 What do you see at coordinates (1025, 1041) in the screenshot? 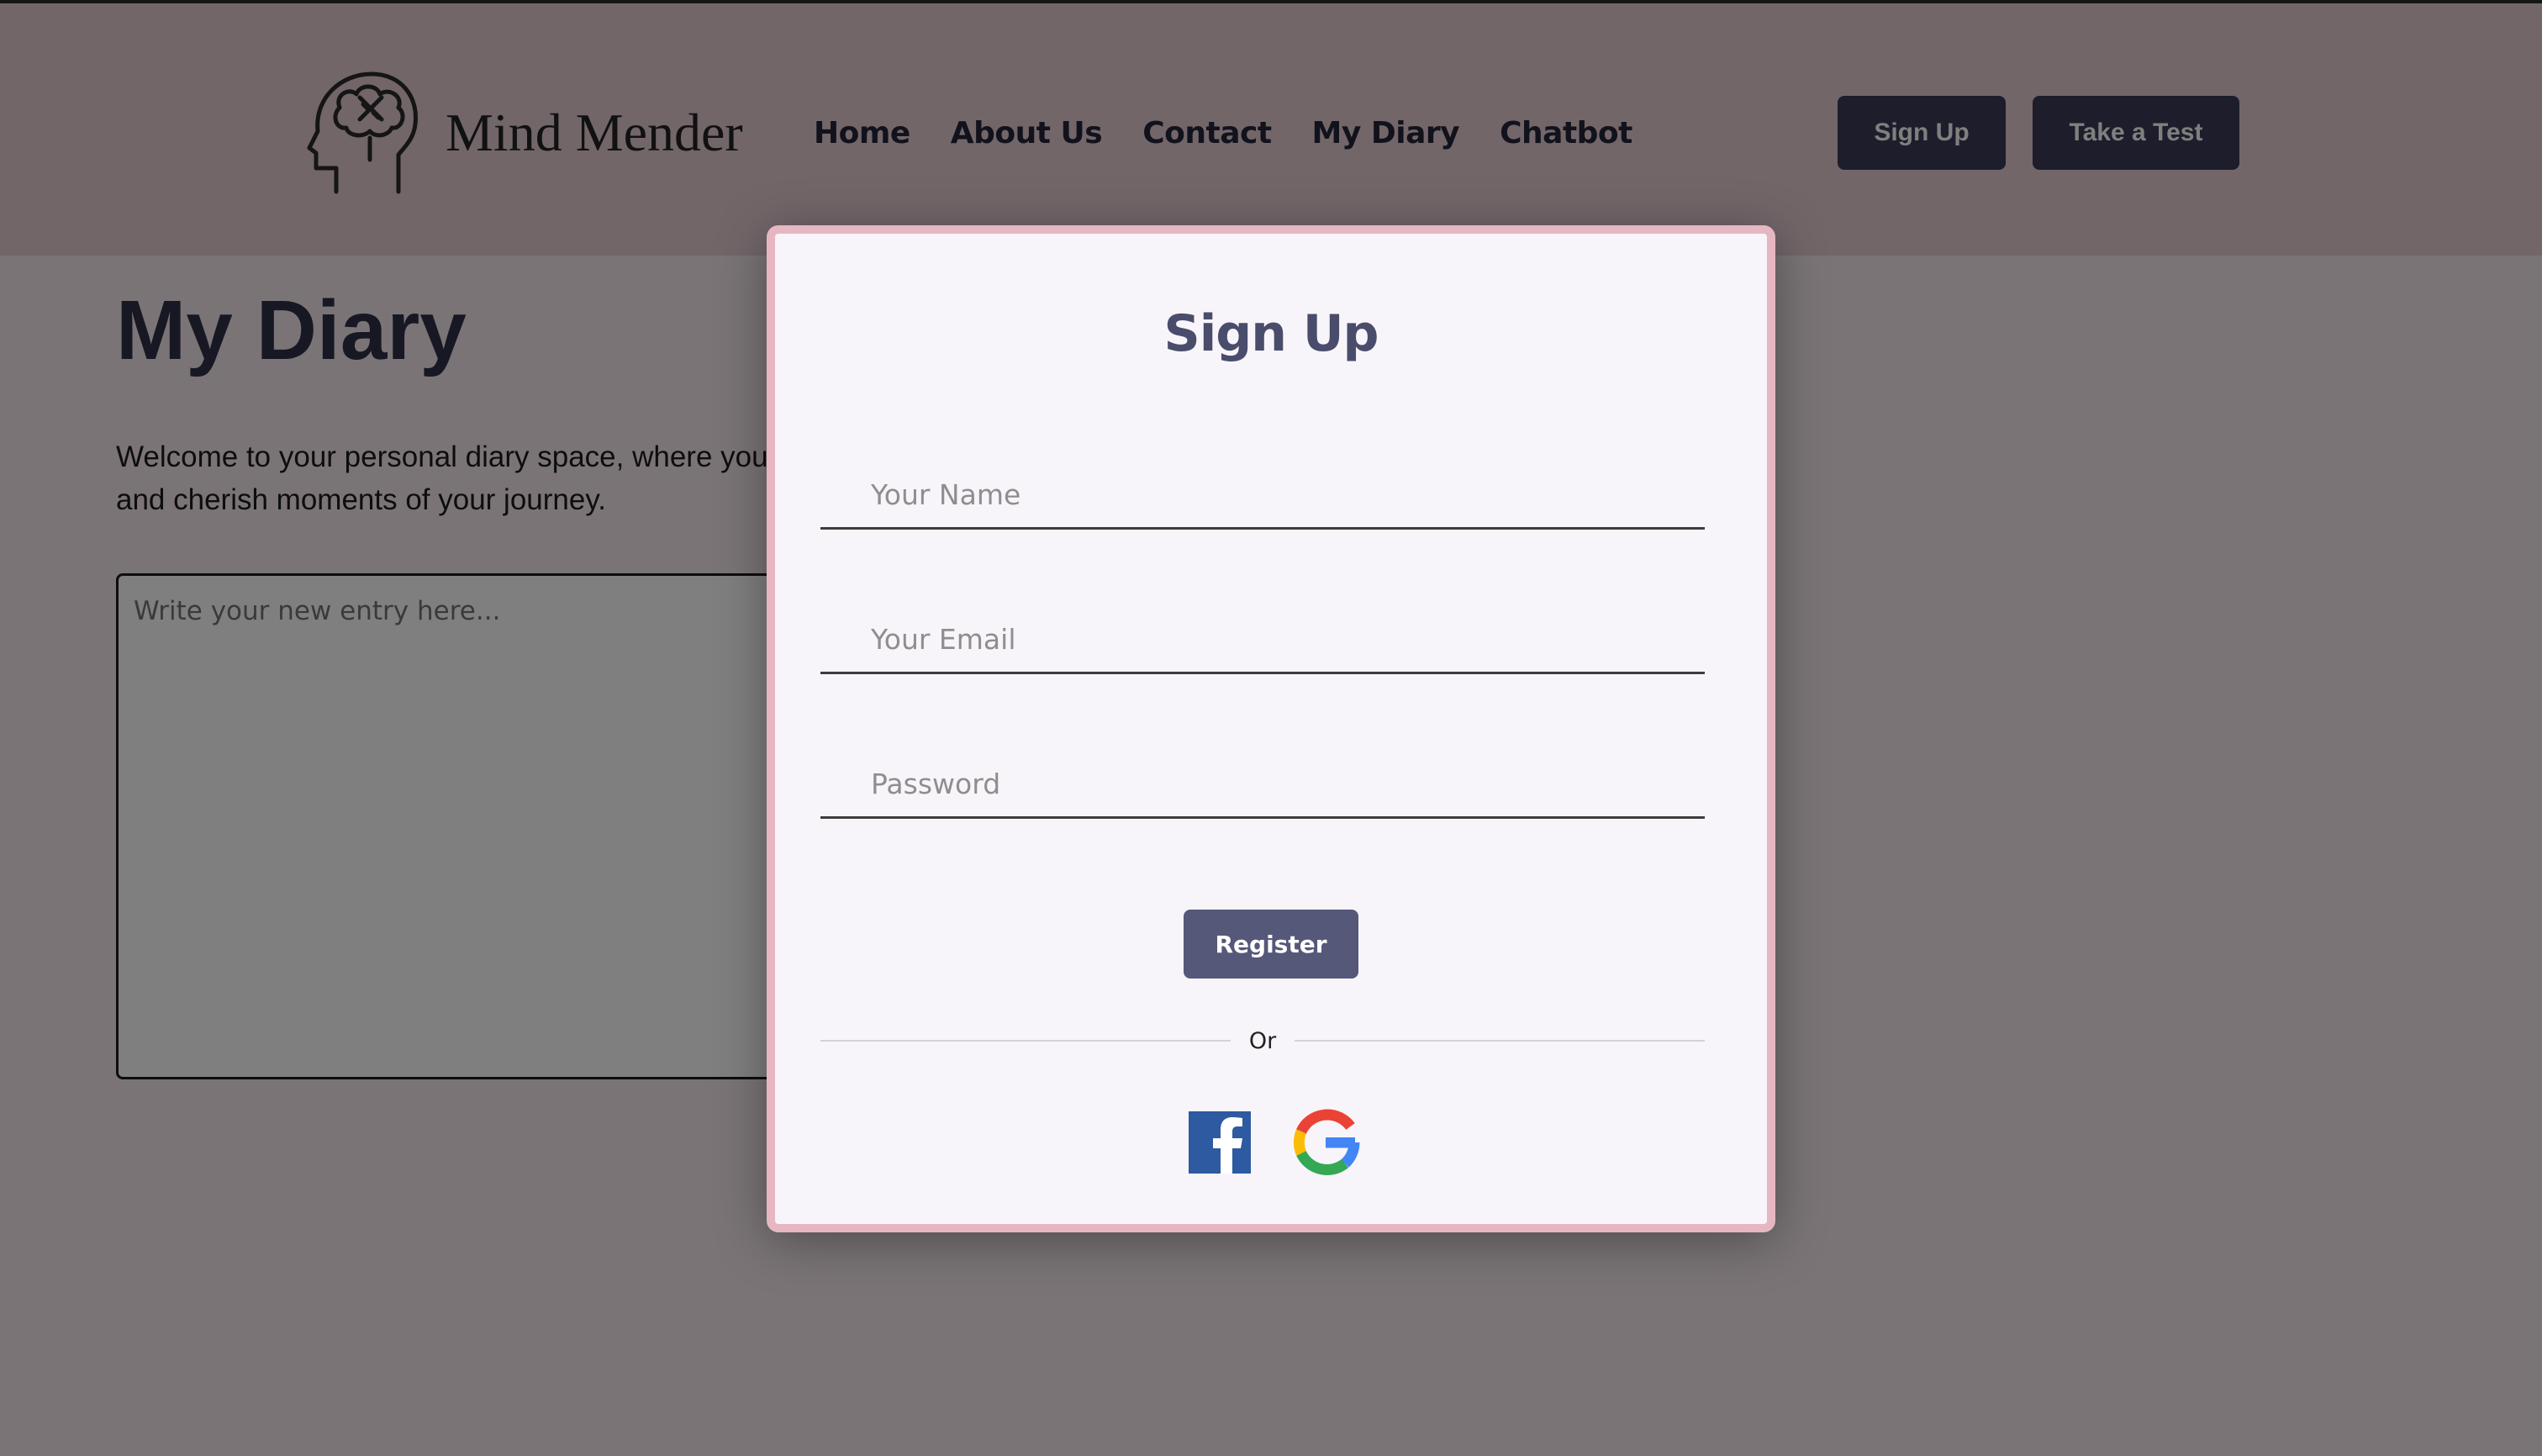
I see `divider-line-left` at bounding box center [1025, 1041].